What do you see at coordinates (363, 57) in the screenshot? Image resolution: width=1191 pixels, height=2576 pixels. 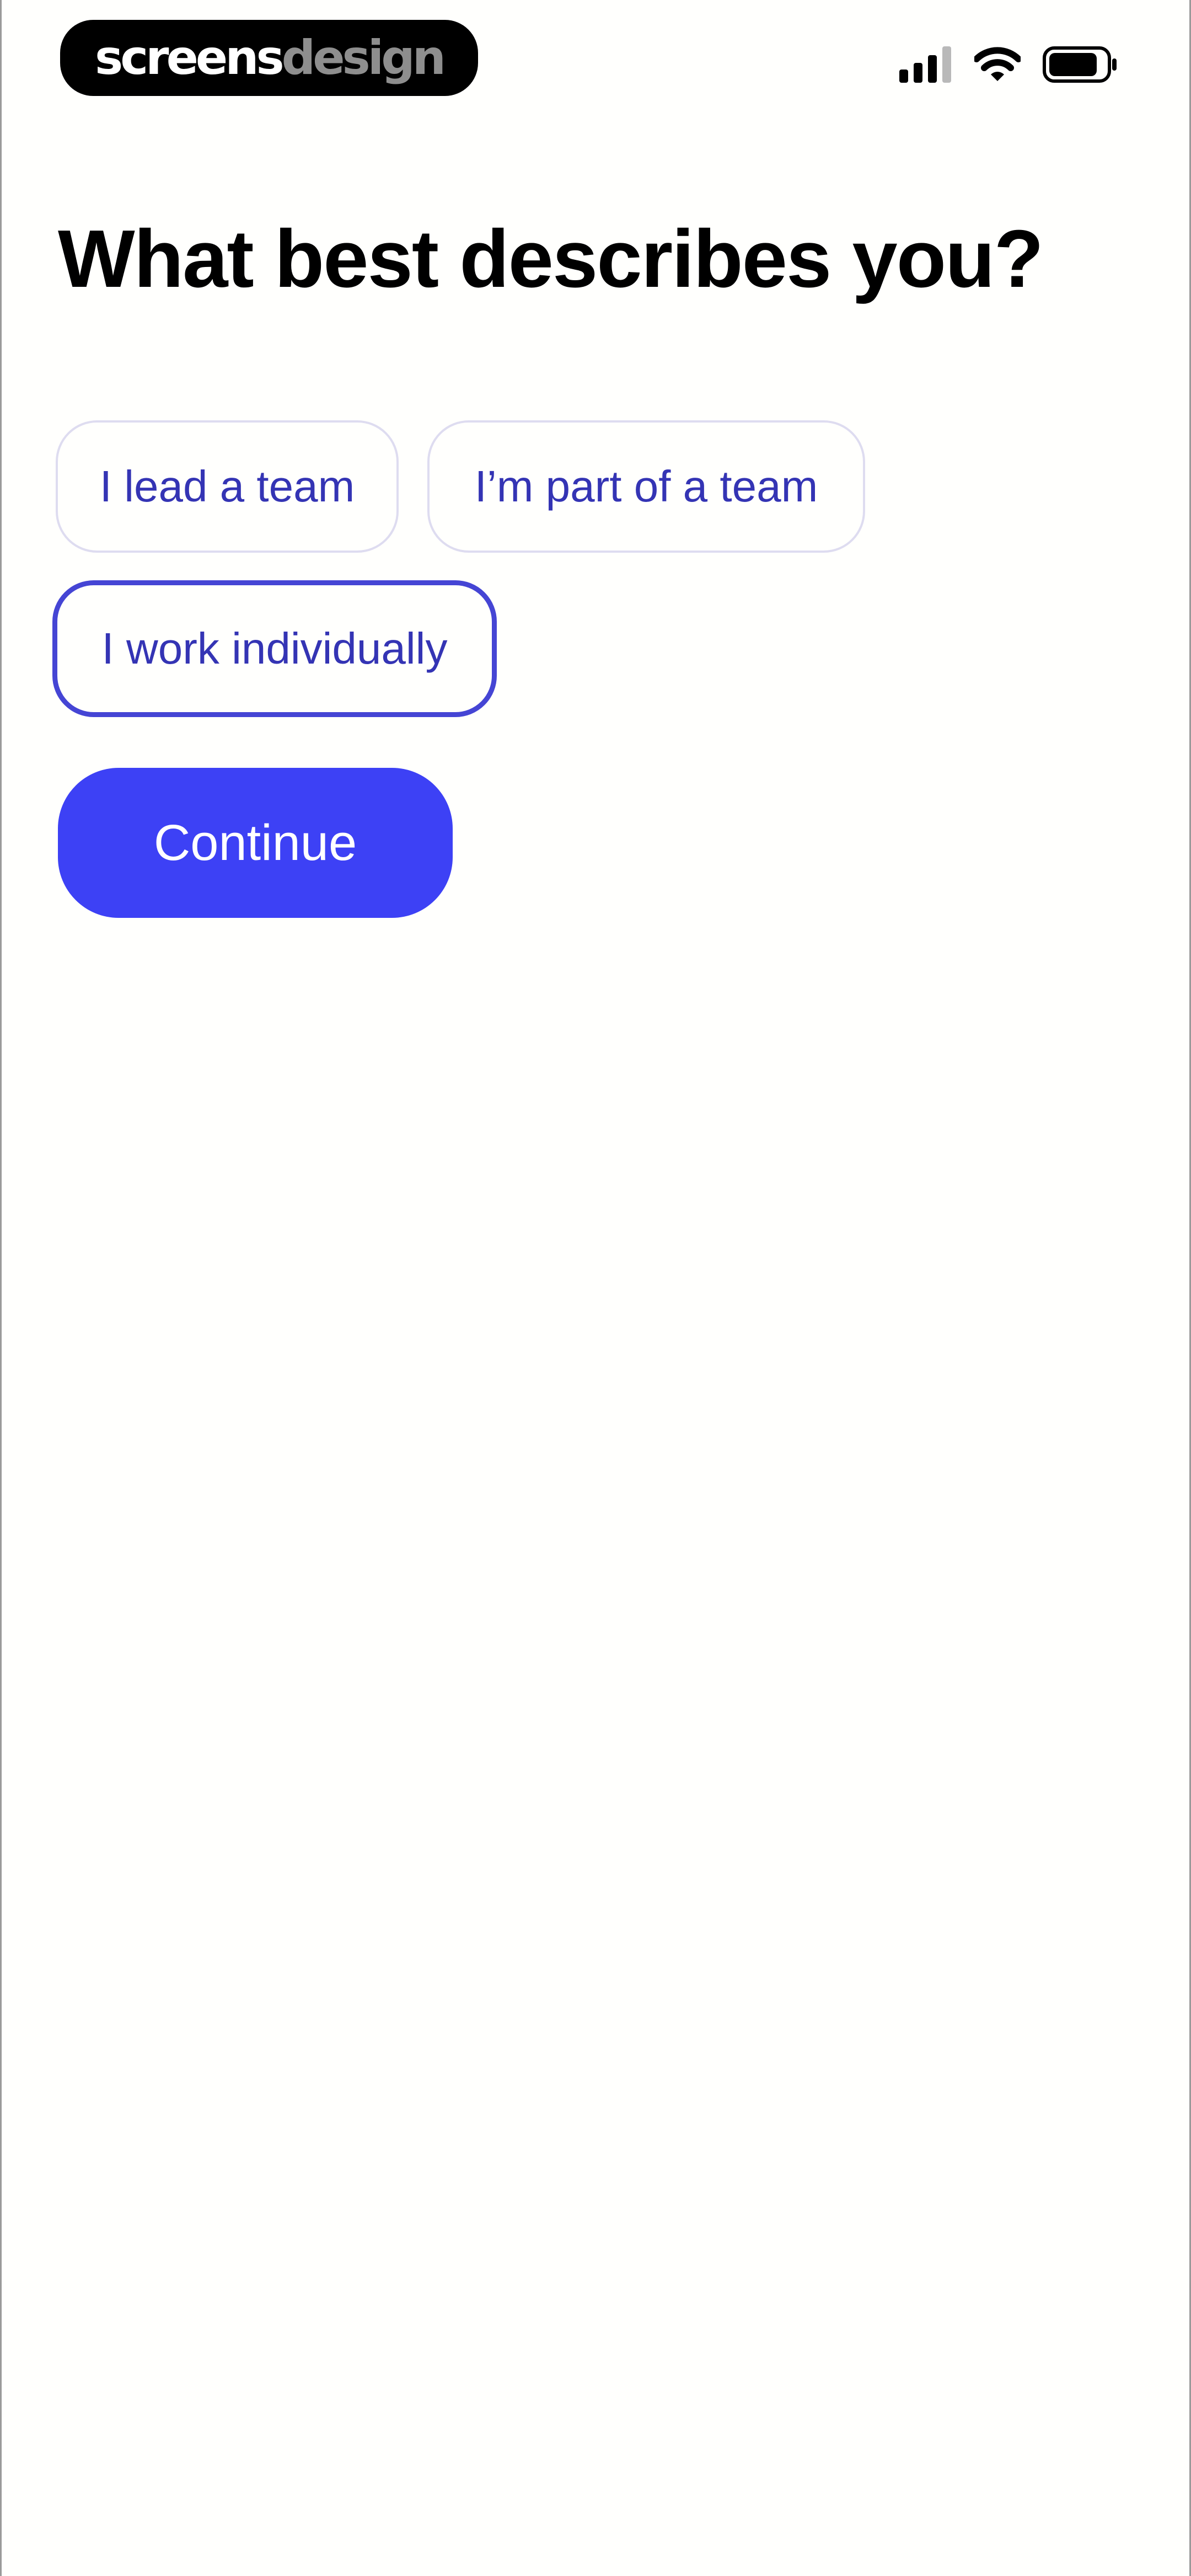 I see `brand-logo-part2: design` at bounding box center [363, 57].